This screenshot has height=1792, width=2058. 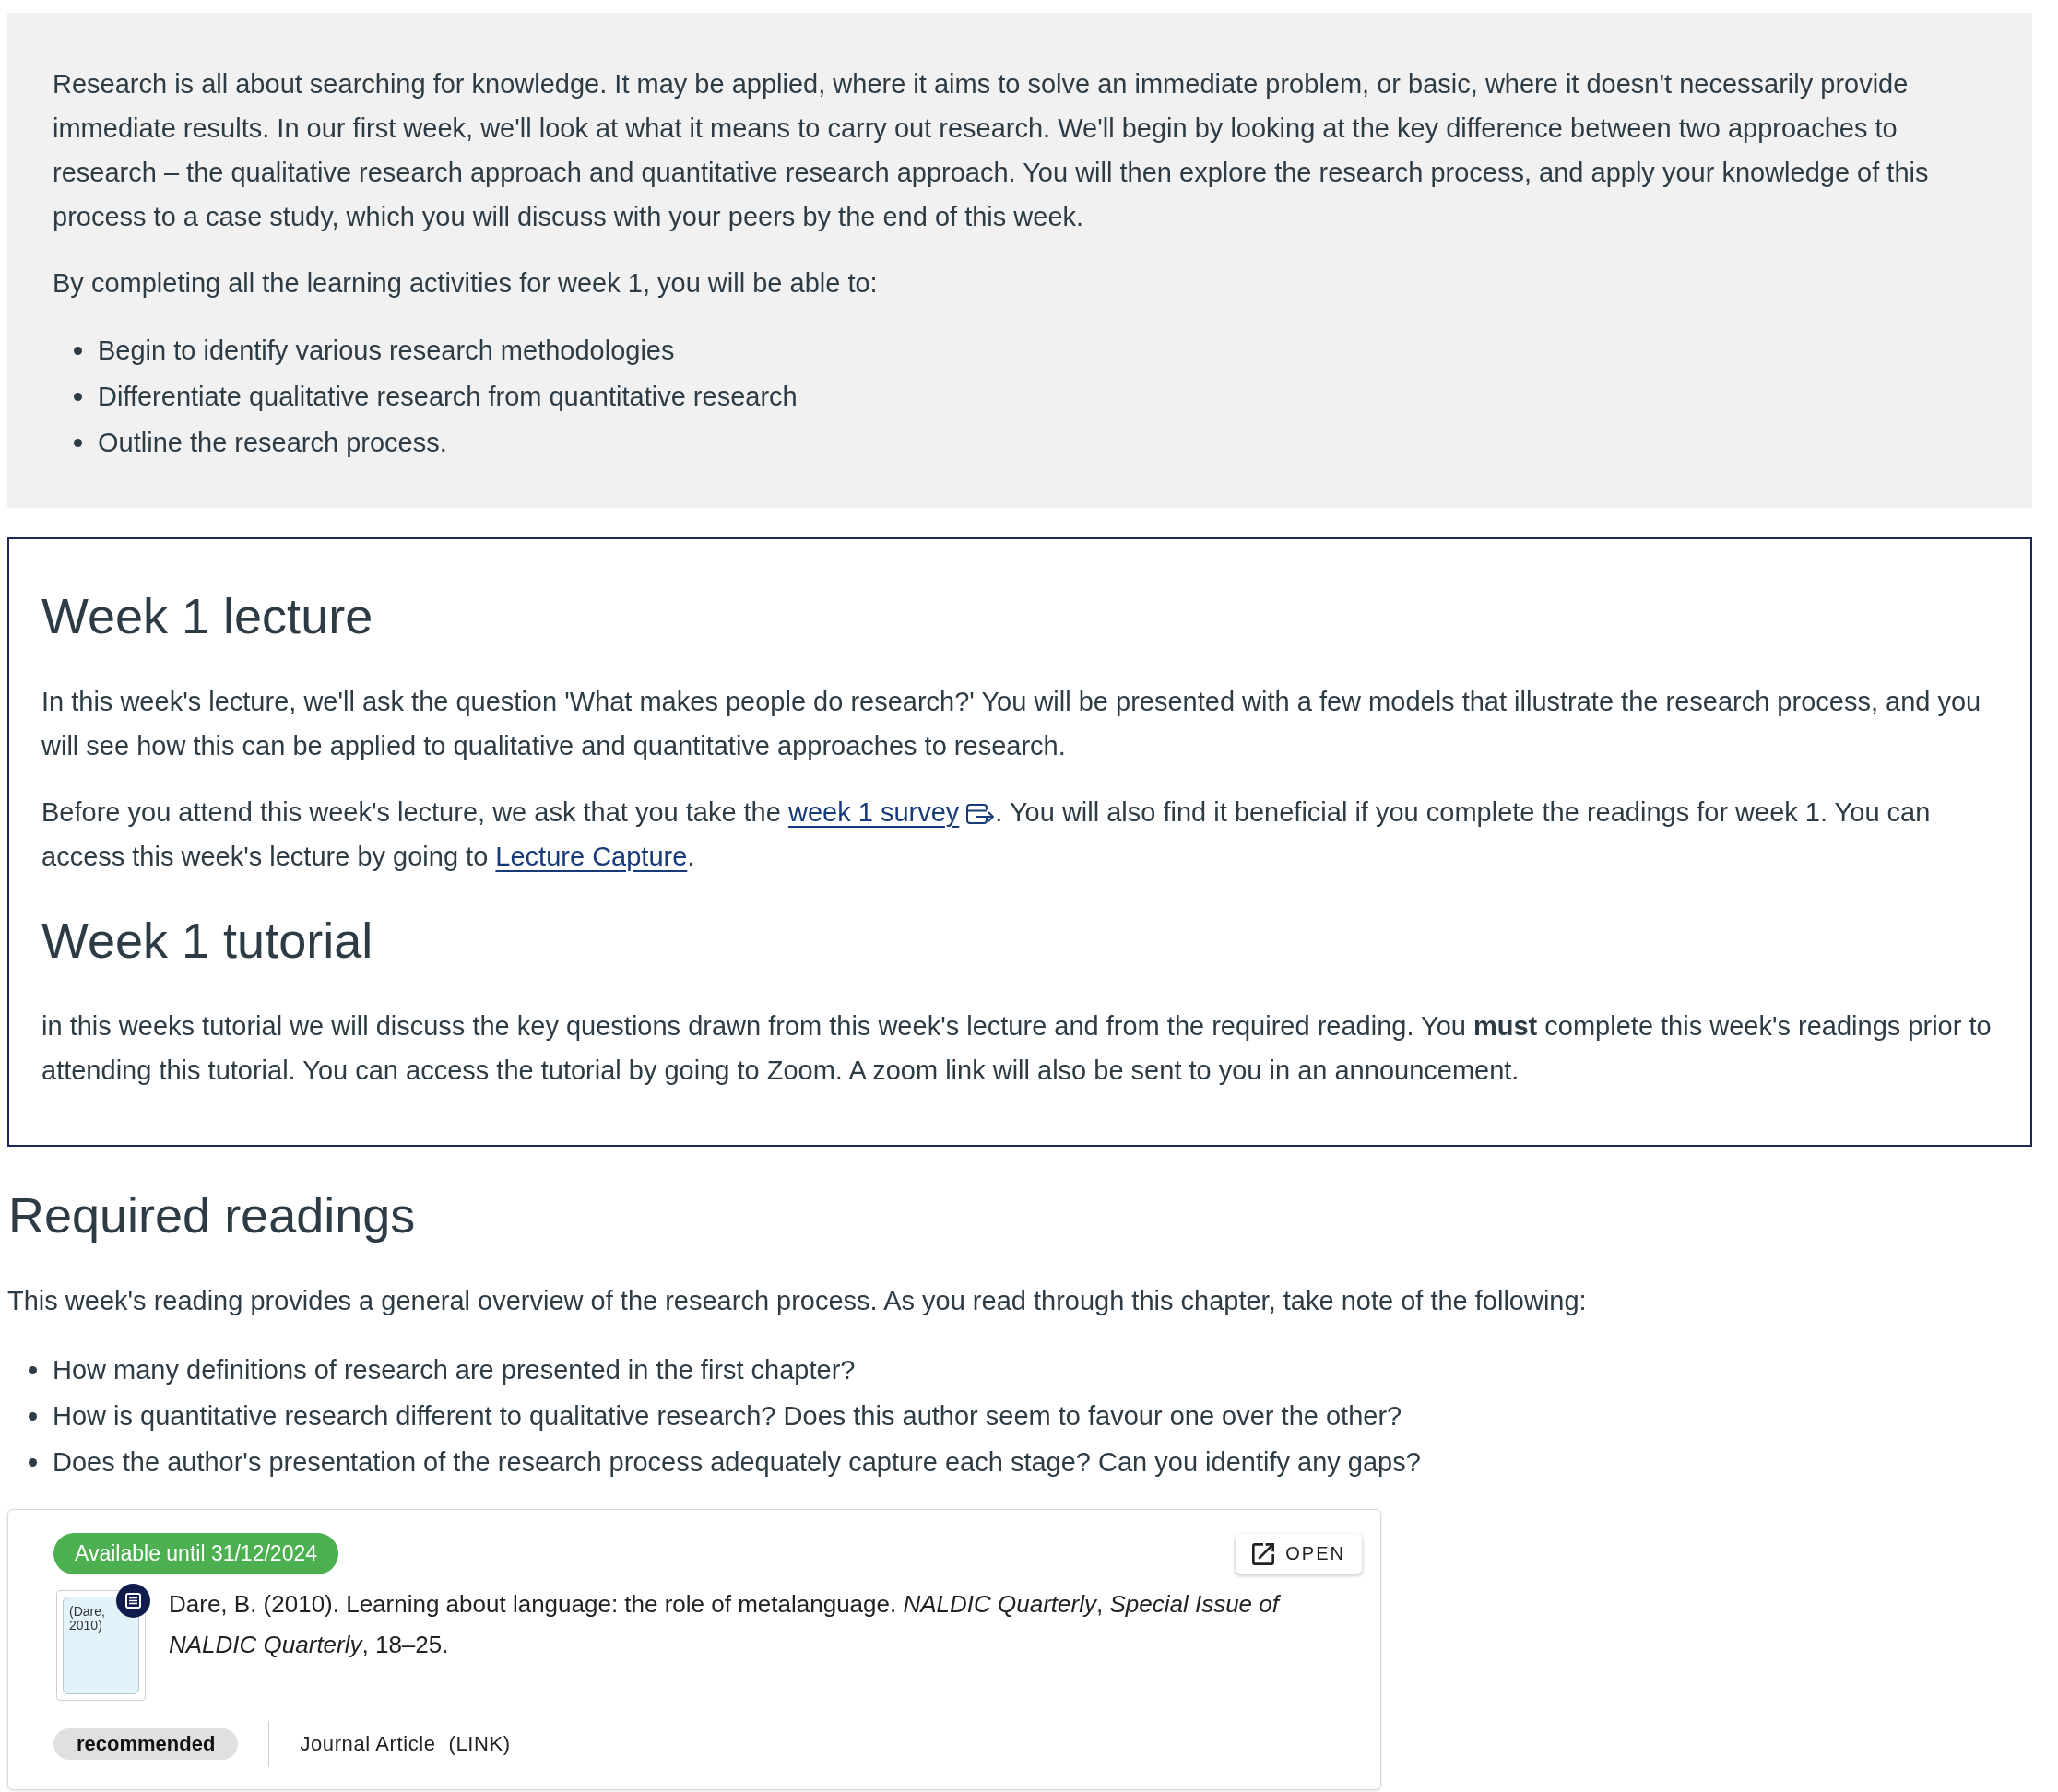 I want to click on list-item-text: Begin to identify various research methodologies, so click(x=386, y=351).